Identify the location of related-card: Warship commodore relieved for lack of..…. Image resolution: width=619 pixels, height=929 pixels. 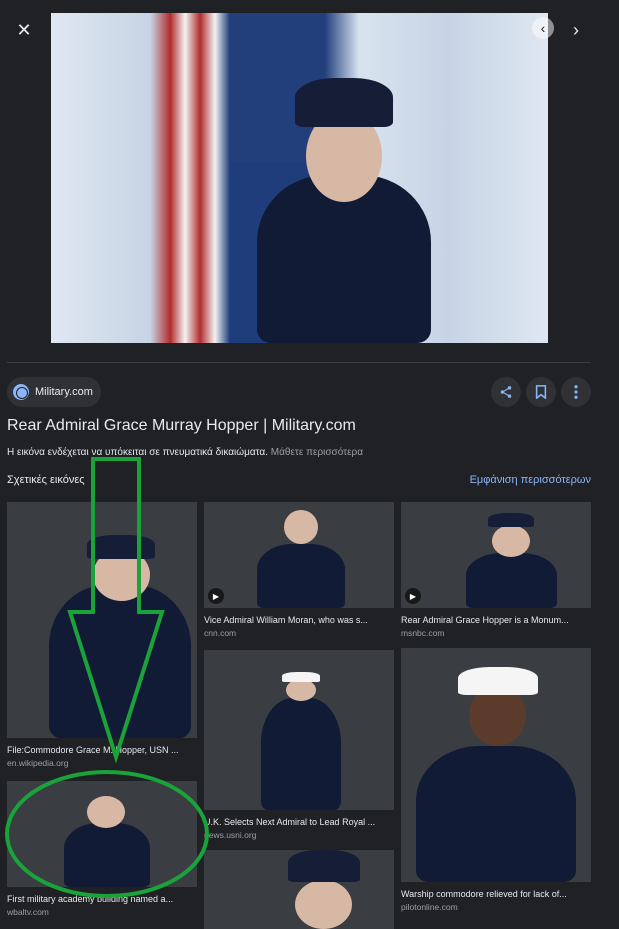
(496, 780).